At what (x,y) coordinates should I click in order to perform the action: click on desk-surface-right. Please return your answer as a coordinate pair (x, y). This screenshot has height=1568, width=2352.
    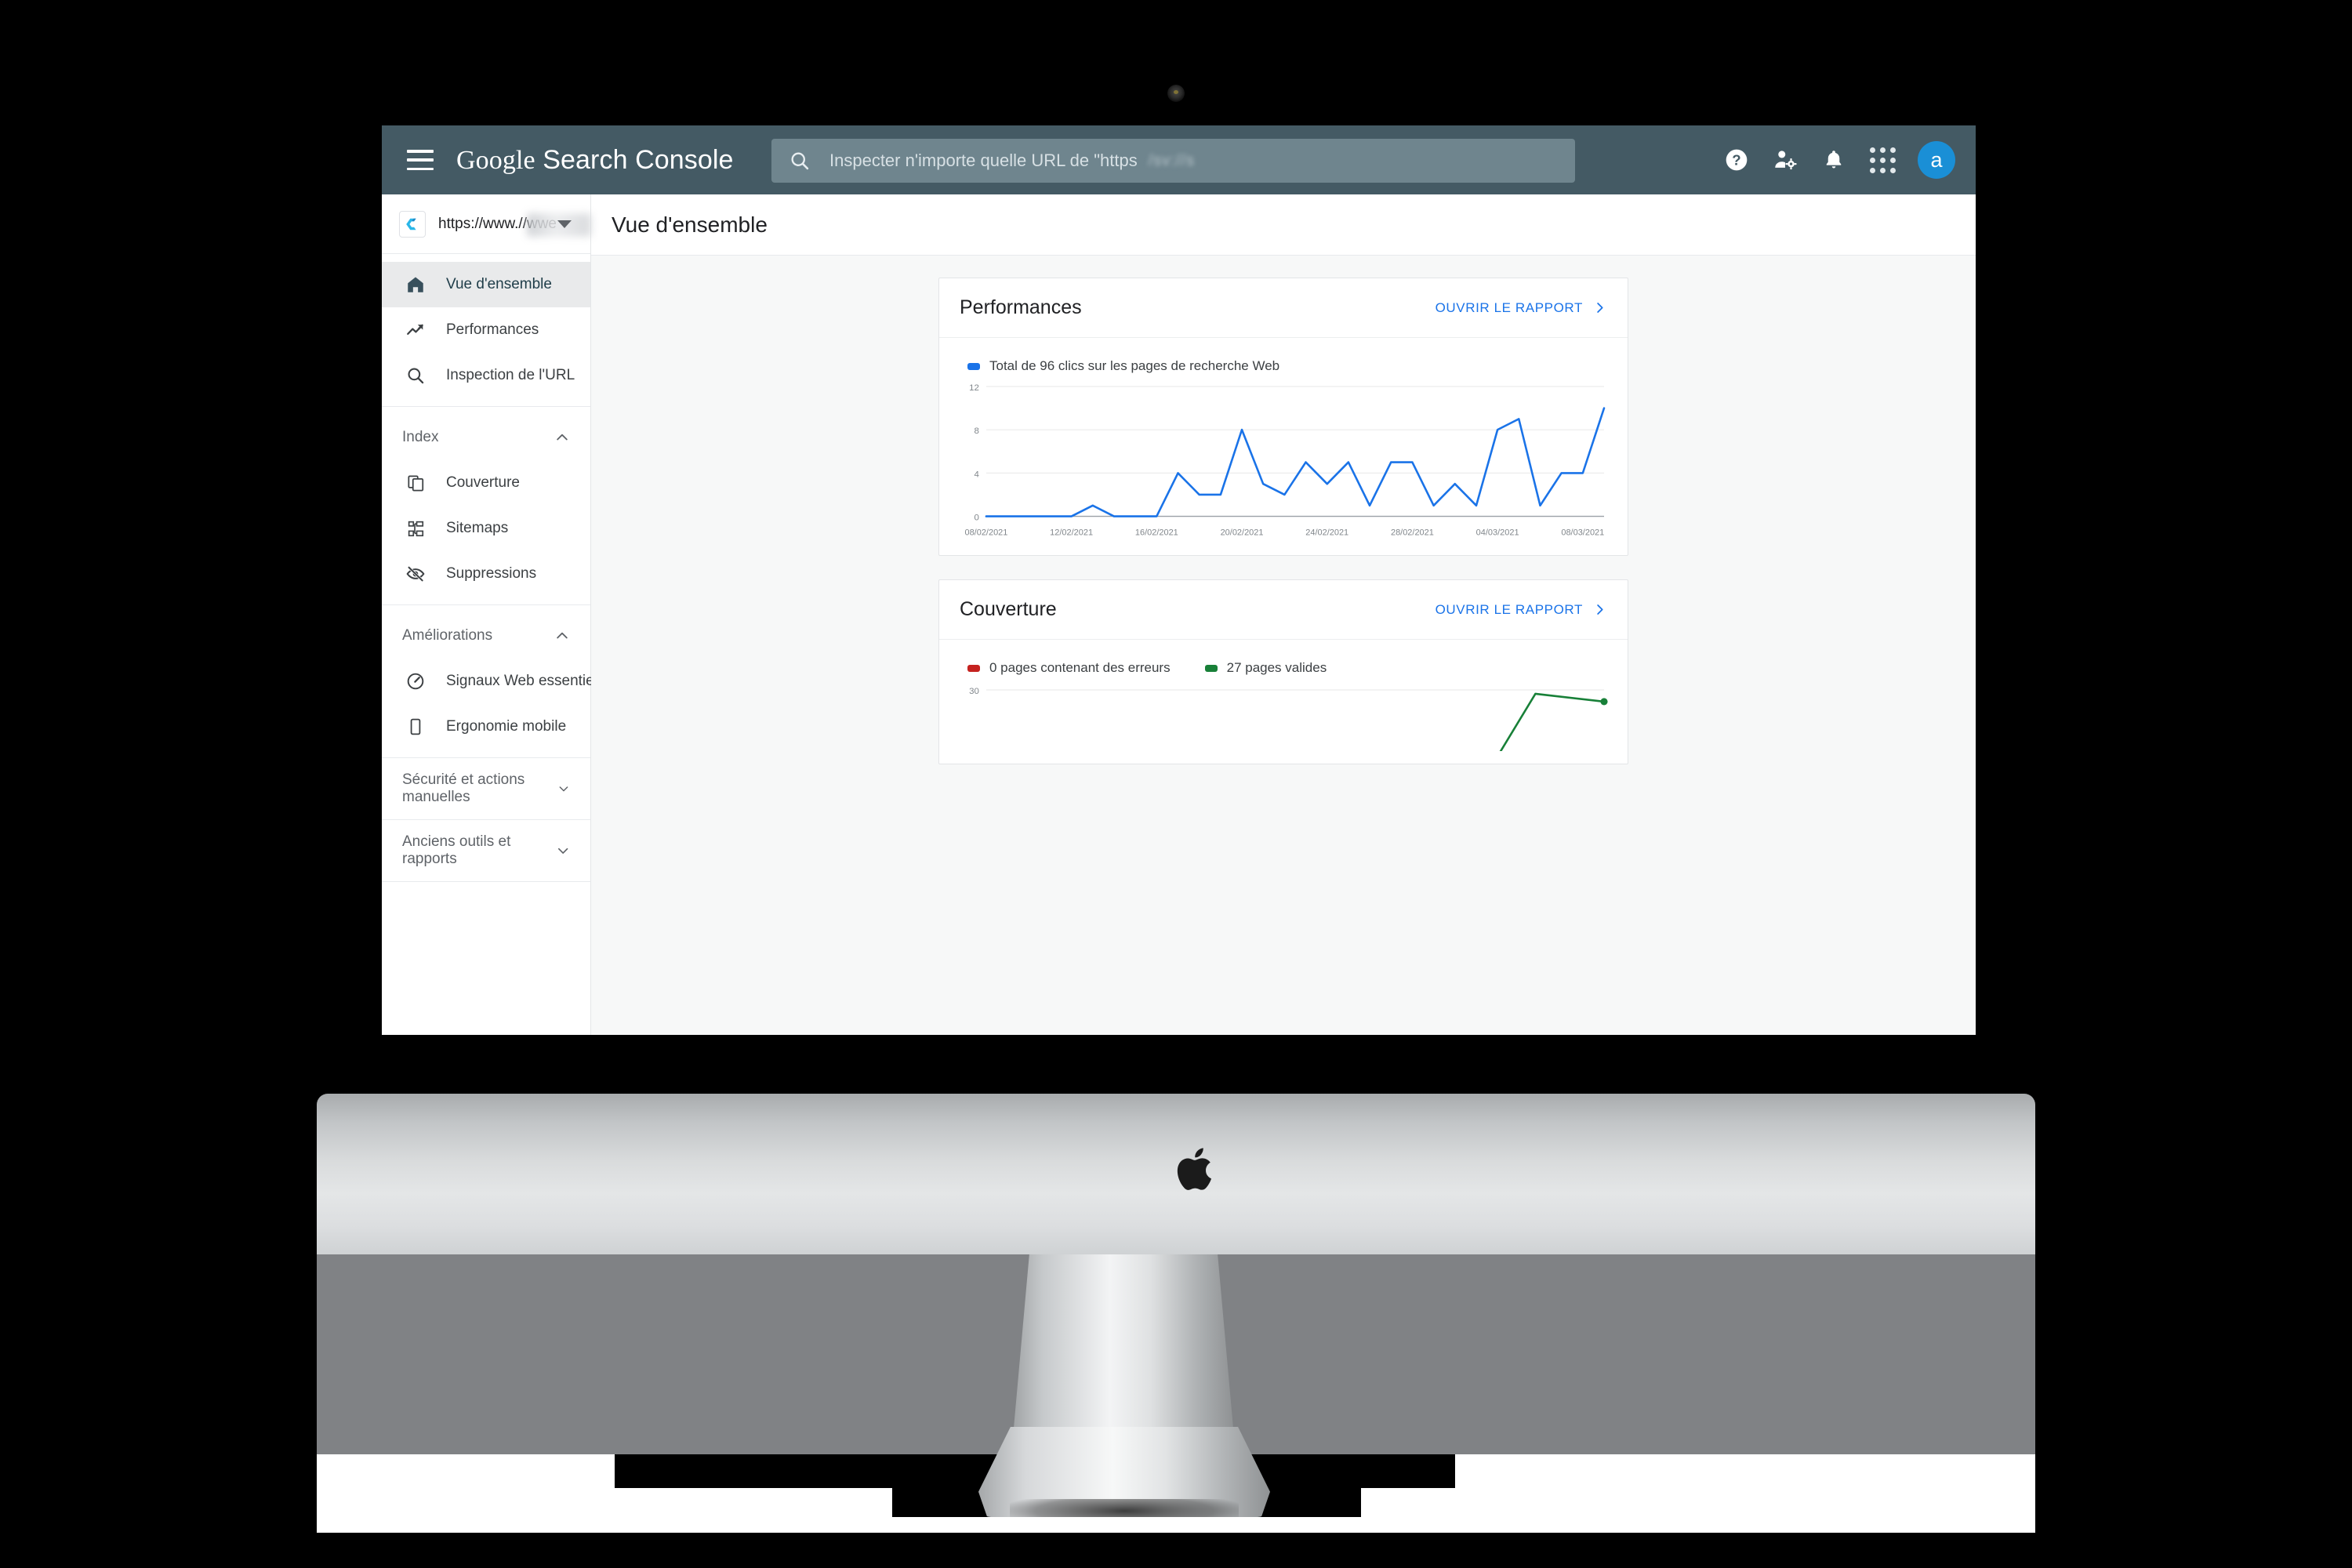
    Looking at the image, I should click on (1745, 1485).